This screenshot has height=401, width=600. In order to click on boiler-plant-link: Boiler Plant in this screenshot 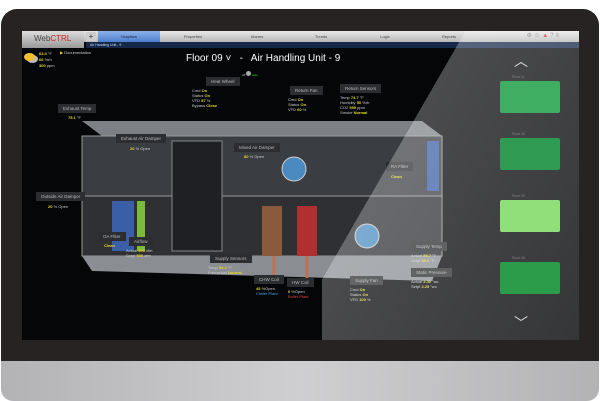, I will do `click(298, 296)`.